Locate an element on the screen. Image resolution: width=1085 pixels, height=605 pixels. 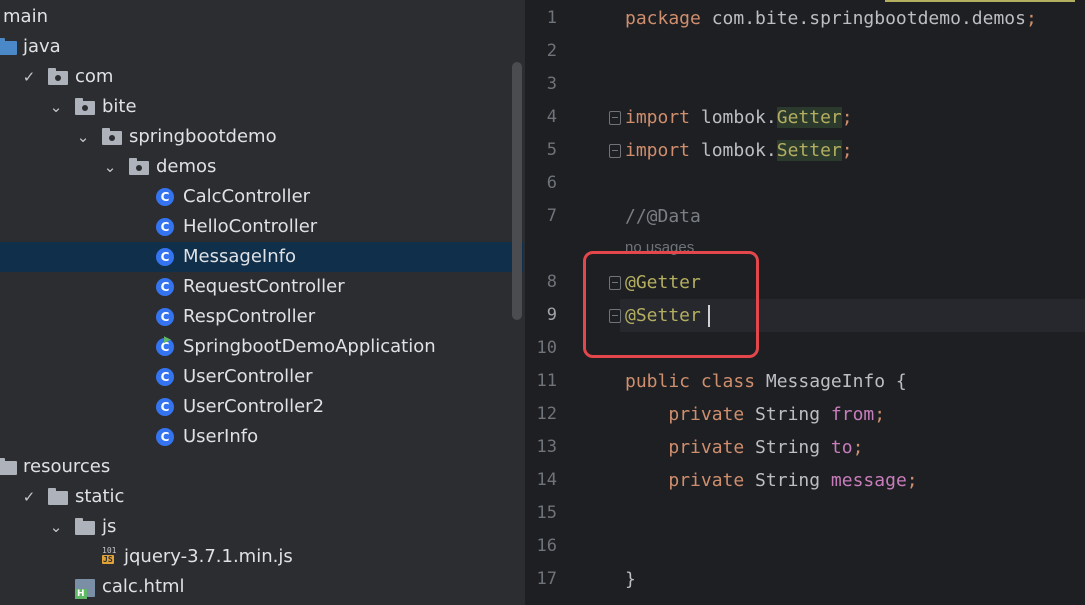
tree-item-label: static is located at coordinates (100, 496).